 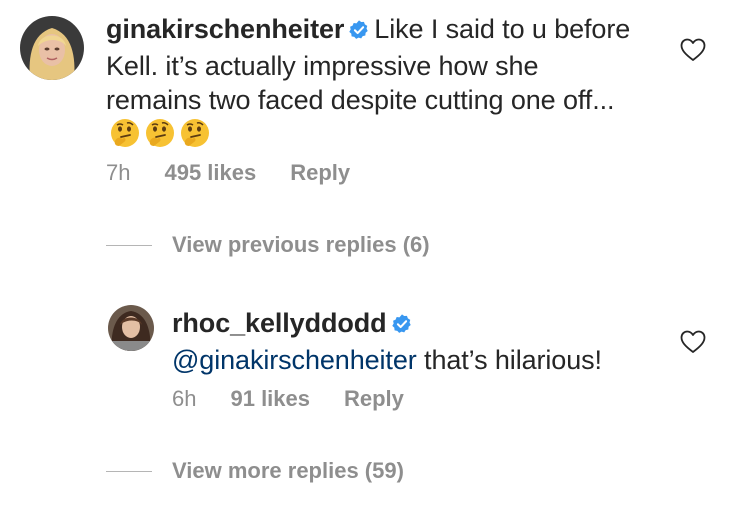 What do you see at coordinates (270, 399) in the screenshot?
I see `comment-likes: 91 likes` at bounding box center [270, 399].